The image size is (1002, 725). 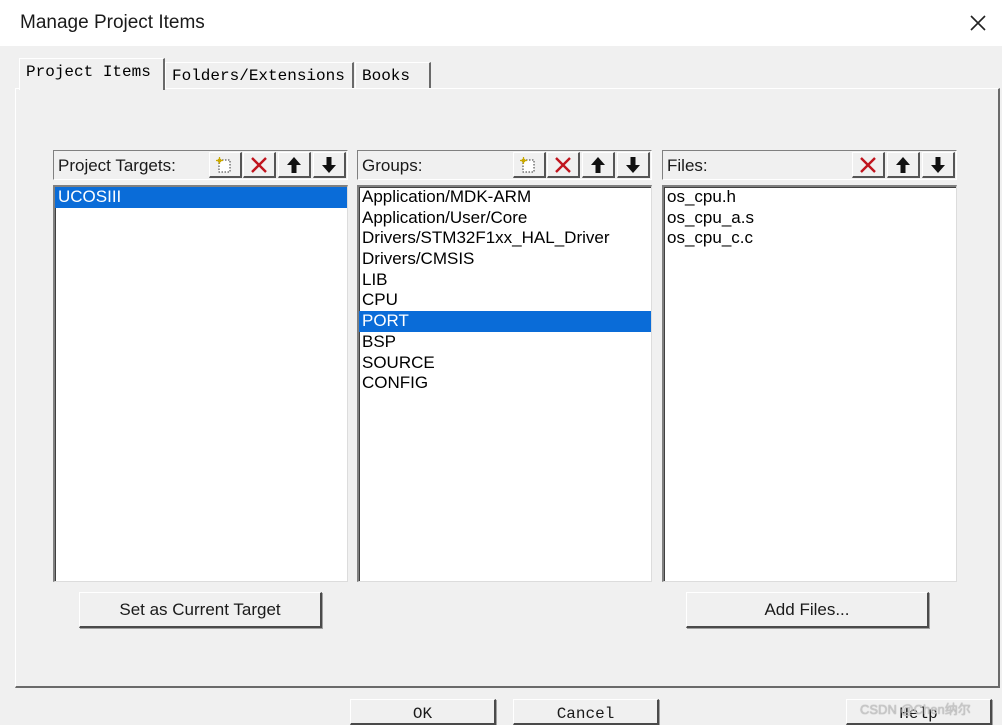 What do you see at coordinates (505, 280) in the screenshot?
I see `list-item: LIB` at bounding box center [505, 280].